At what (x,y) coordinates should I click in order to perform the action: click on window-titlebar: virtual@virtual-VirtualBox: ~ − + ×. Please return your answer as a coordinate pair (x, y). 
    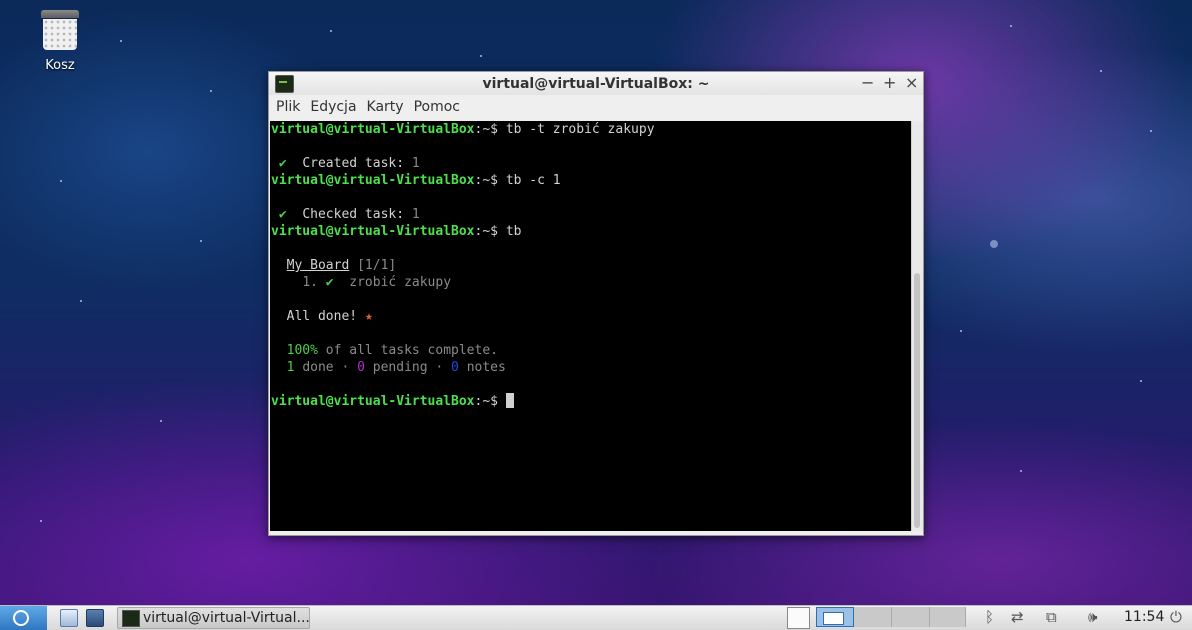
    Looking at the image, I should click on (596, 83).